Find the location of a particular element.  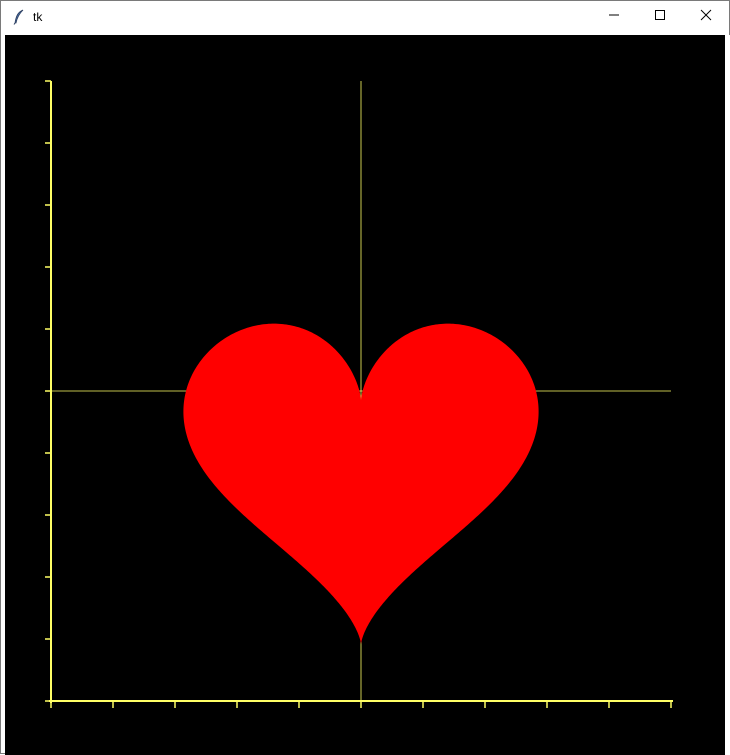

maximize-icon is located at coordinates (660, 17).